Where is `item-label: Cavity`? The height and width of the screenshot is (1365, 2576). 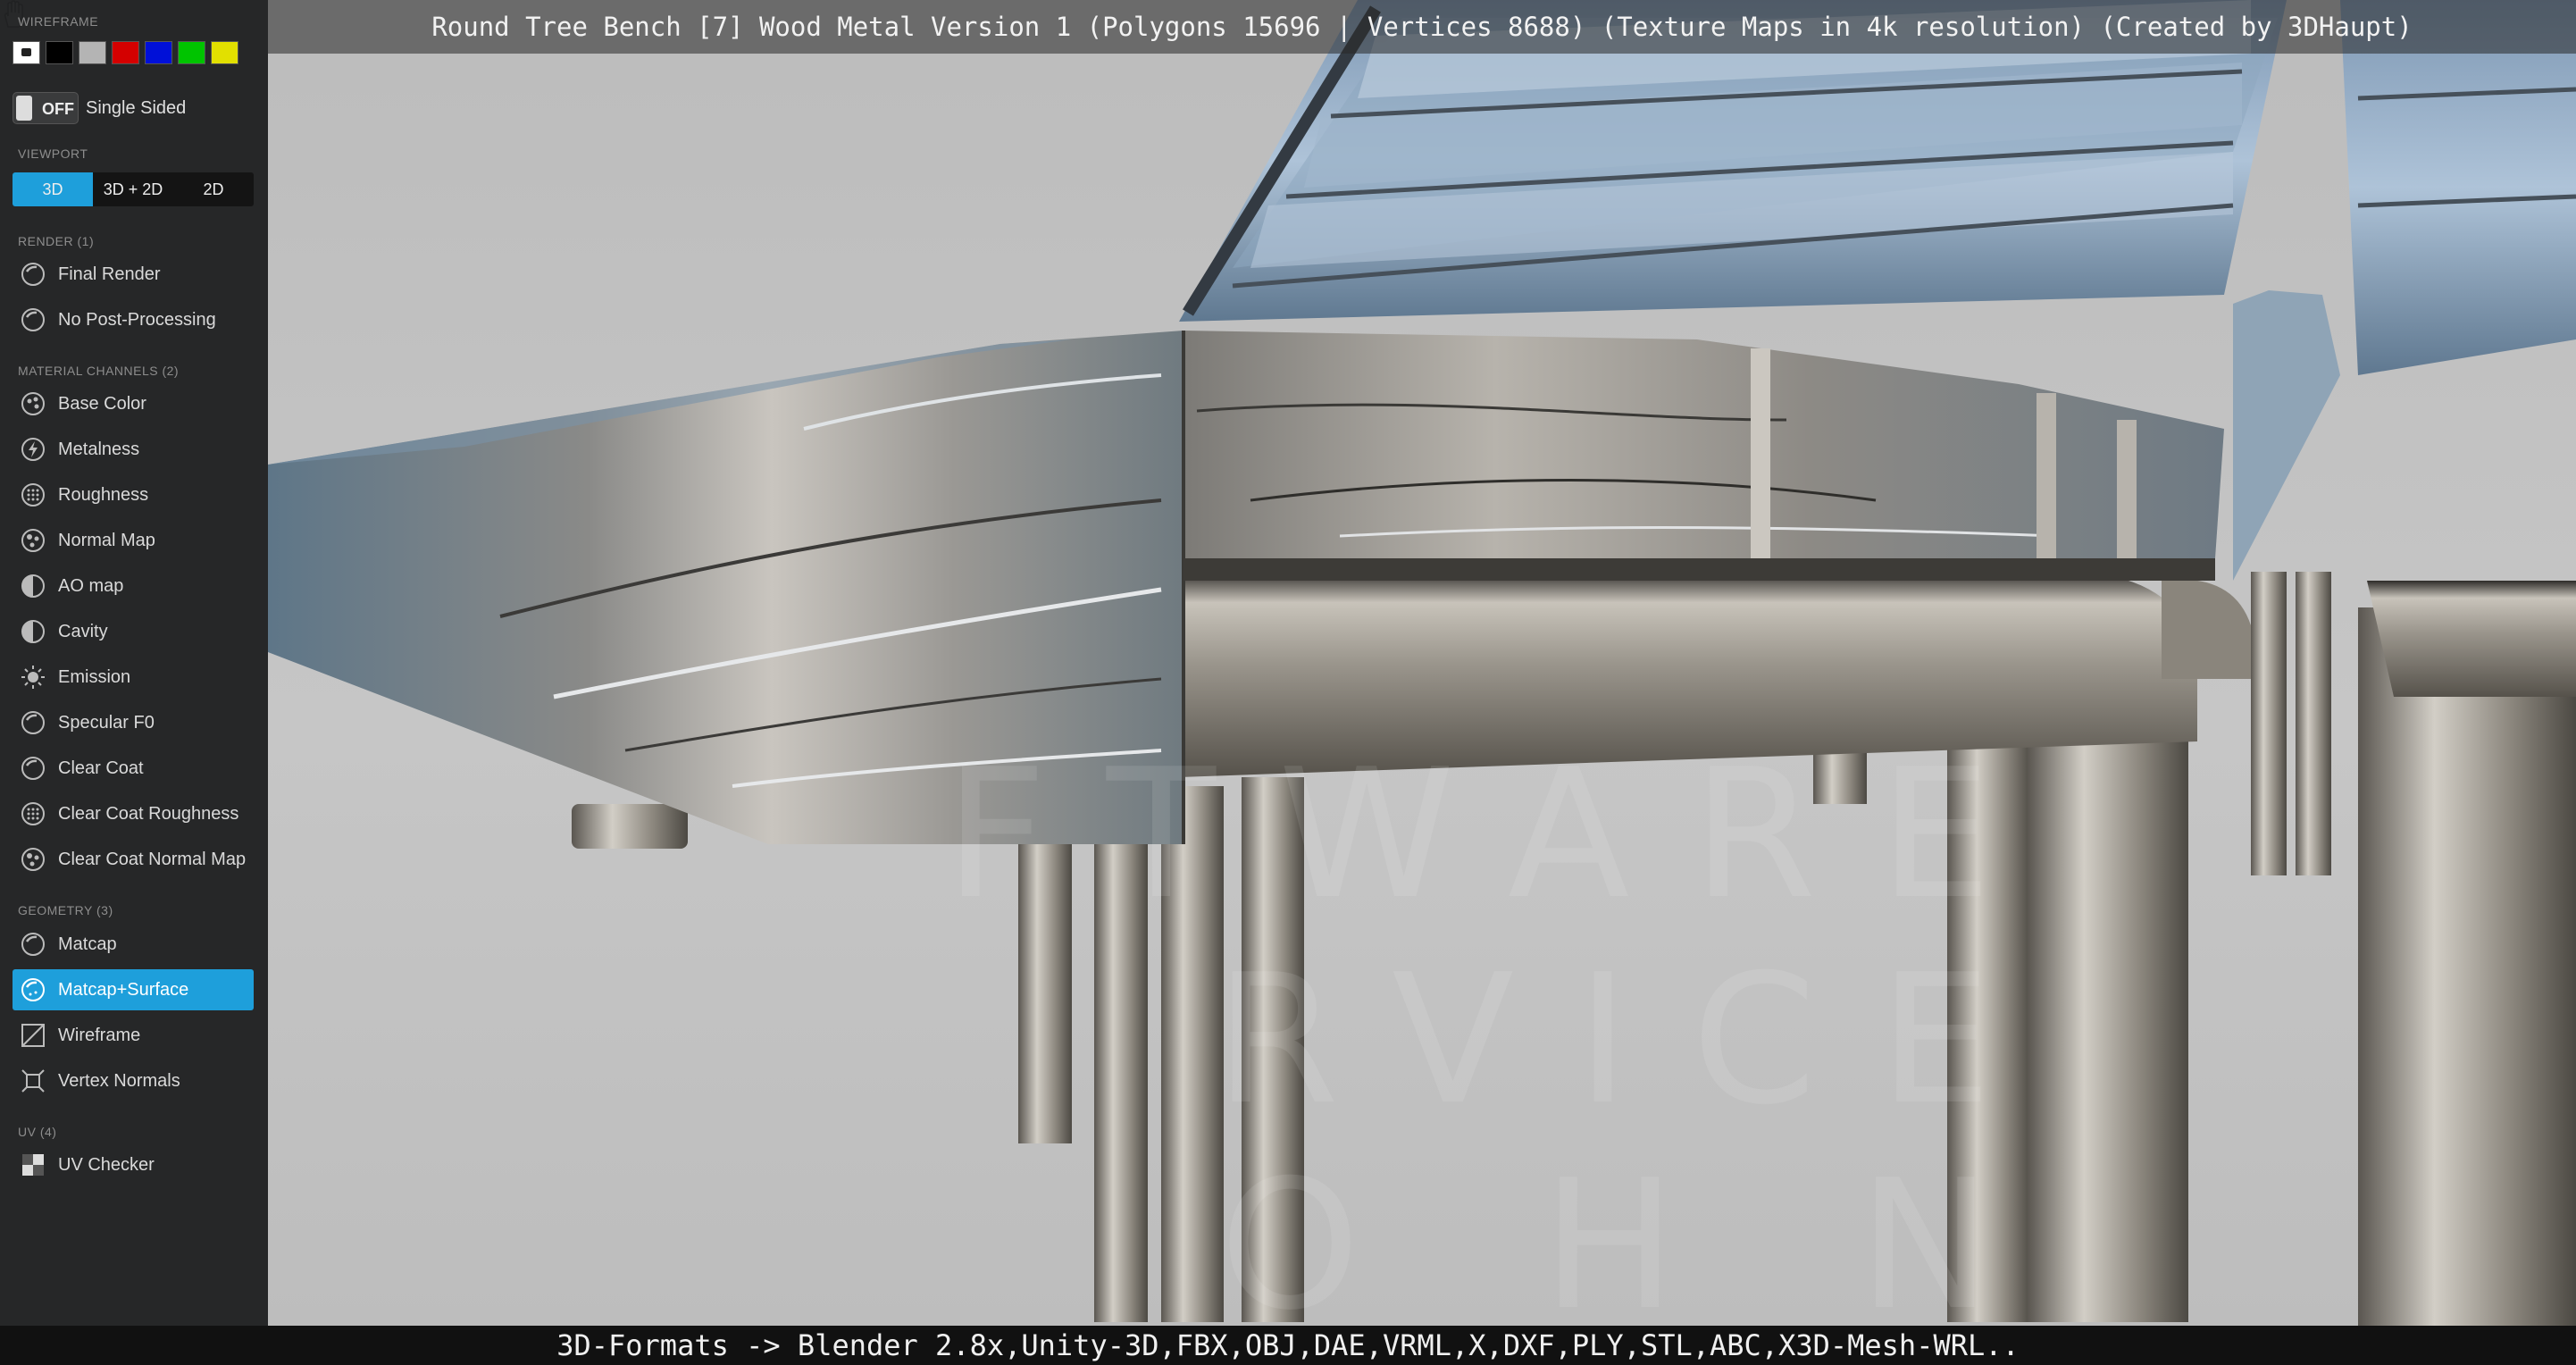 item-label: Cavity is located at coordinates (83, 632).